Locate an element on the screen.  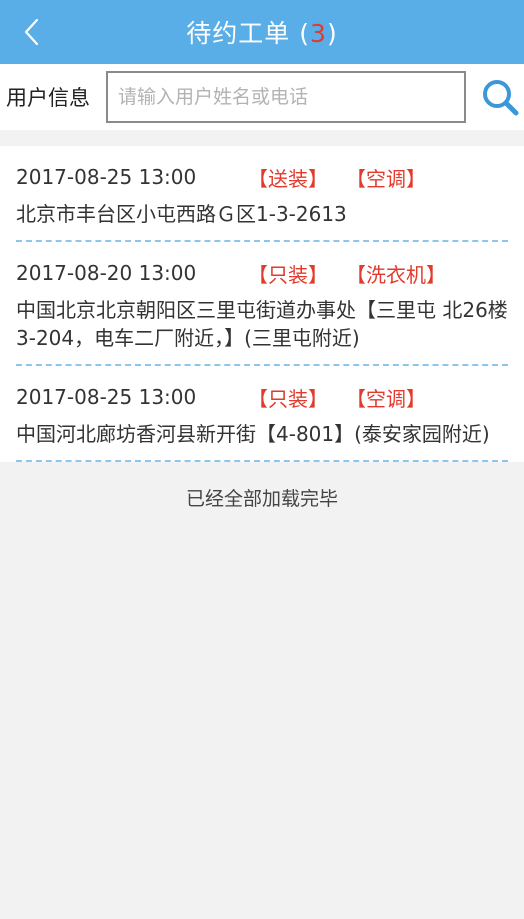
search-bar: 用户信息 is located at coordinates (262, 97).